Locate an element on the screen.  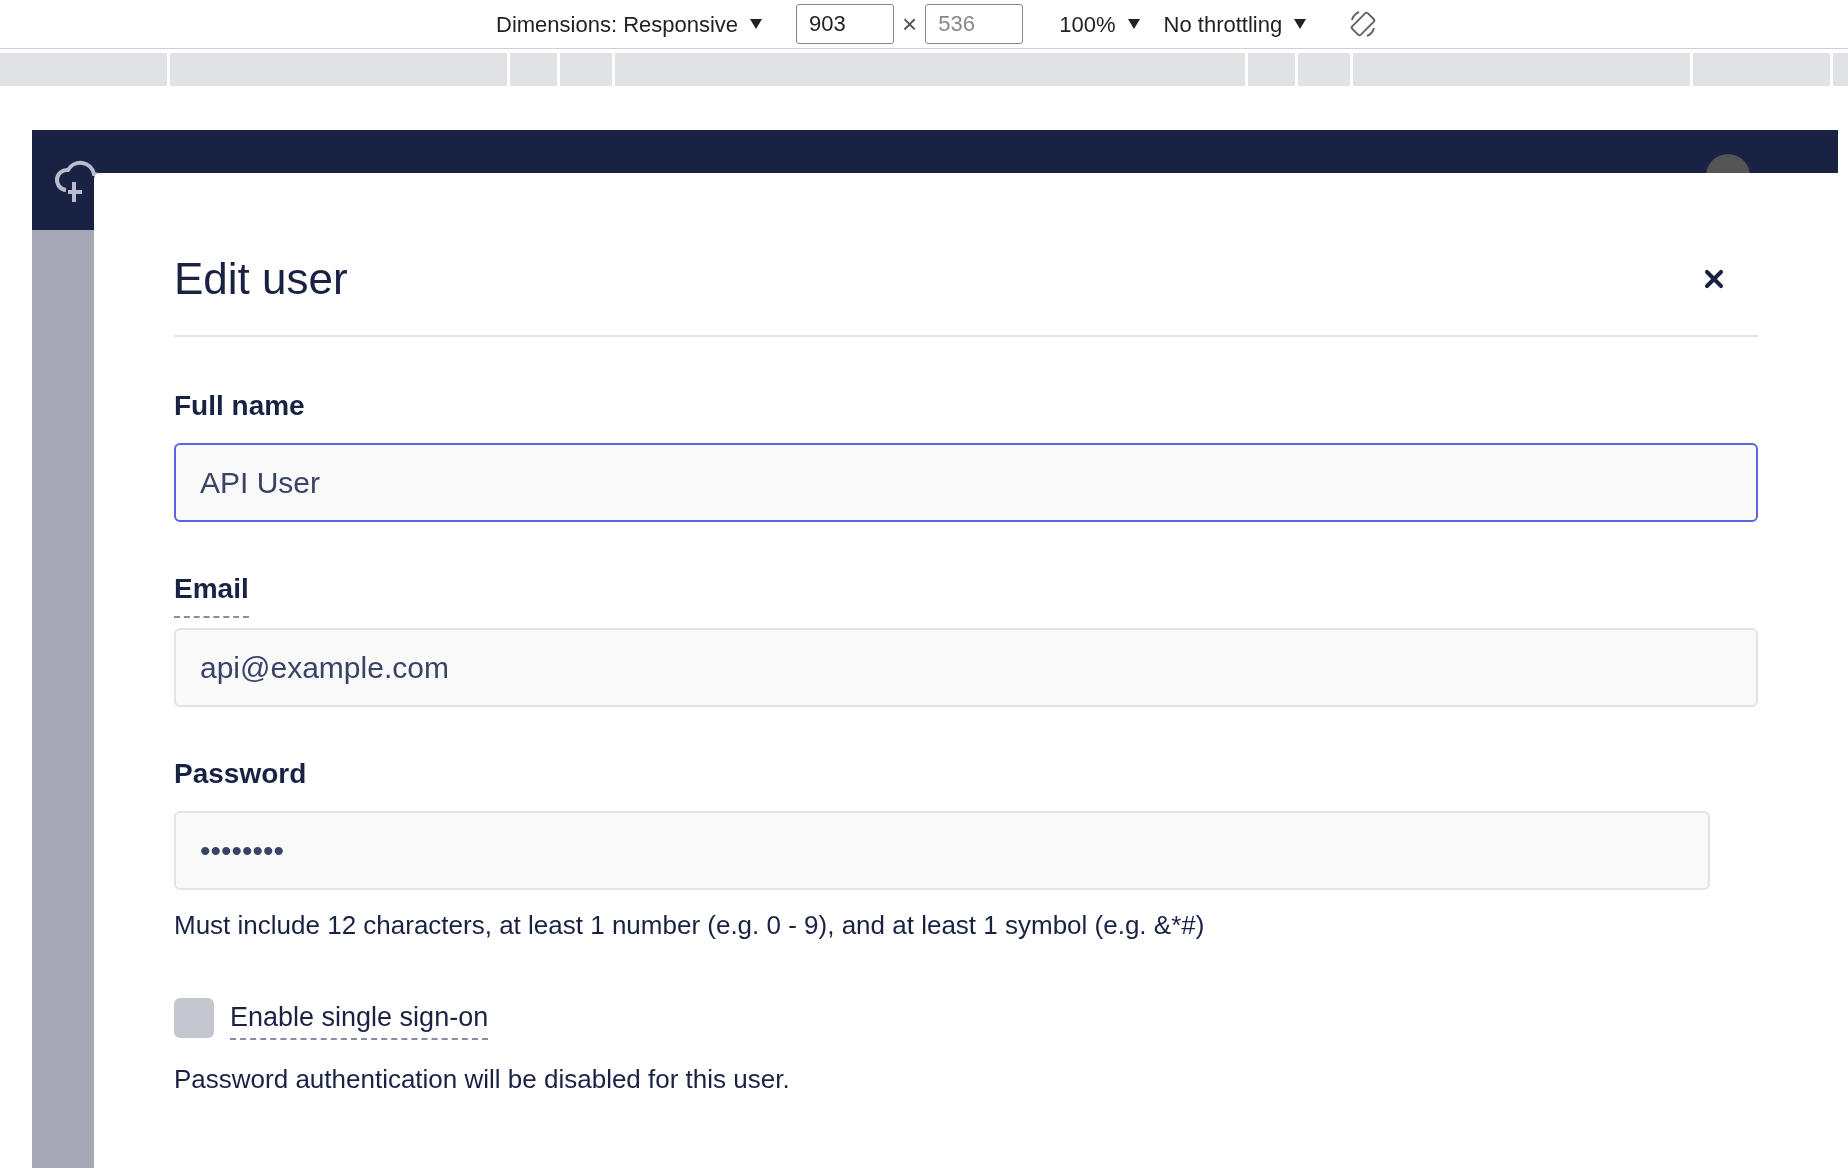
text-field: API User is located at coordinates (966, 482).